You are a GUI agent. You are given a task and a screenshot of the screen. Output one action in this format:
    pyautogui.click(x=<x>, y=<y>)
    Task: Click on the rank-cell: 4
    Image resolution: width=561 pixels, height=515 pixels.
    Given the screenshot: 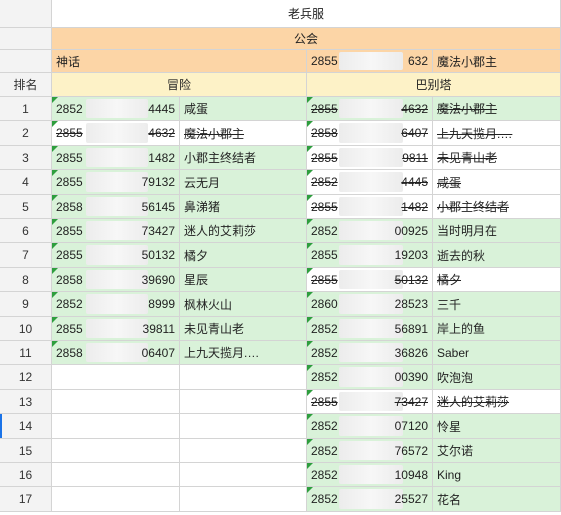 What is the action you would take?
    pyautogui.click(x=26, y=182)
    